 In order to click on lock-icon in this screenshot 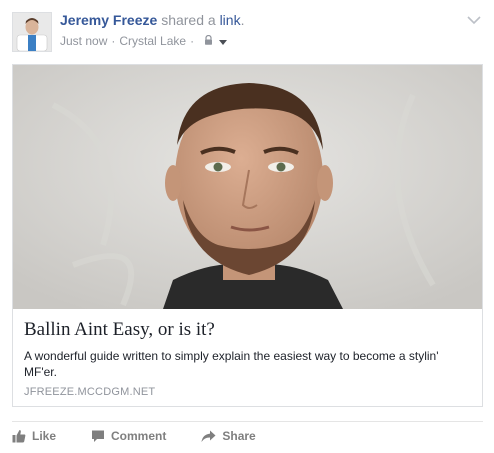, I will do `click(208, 41)`.